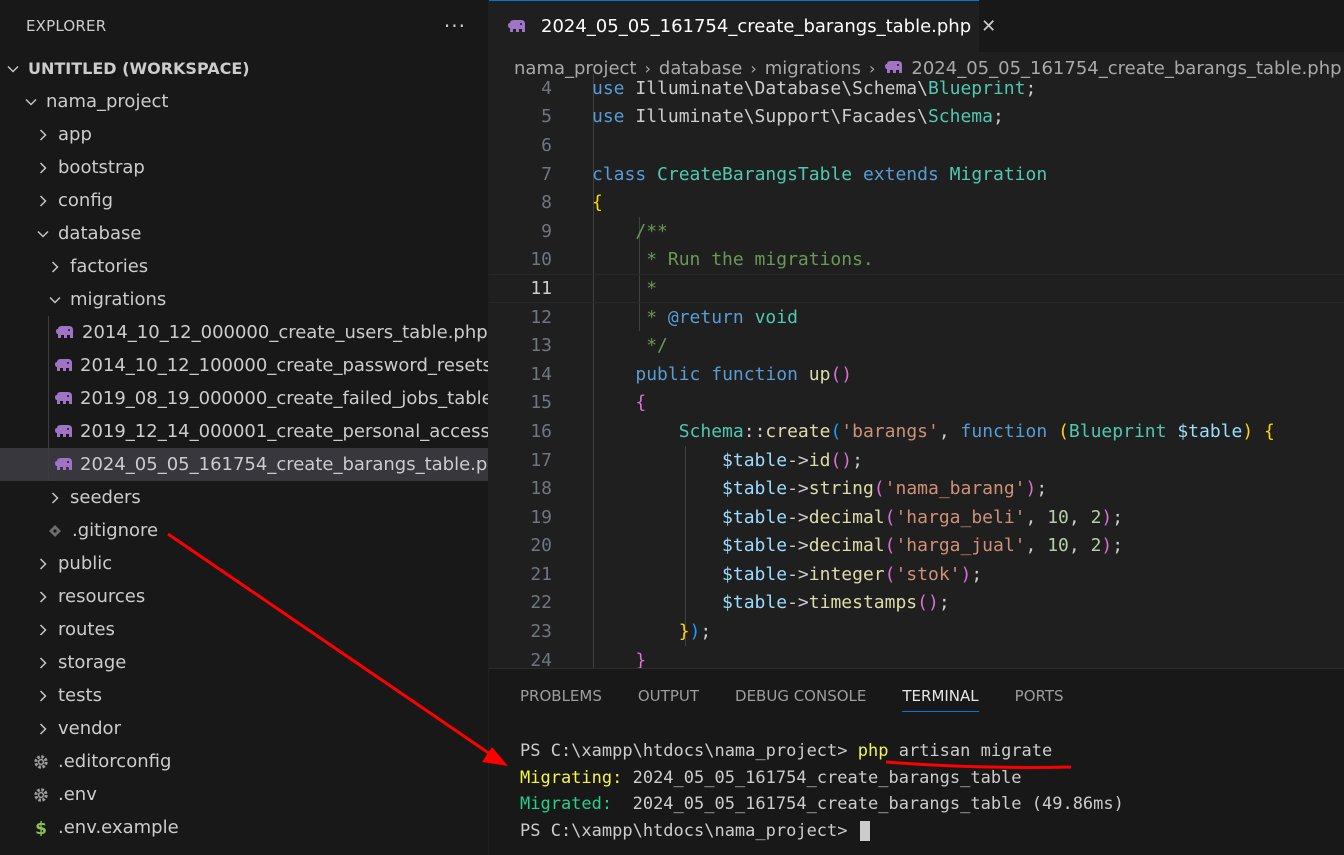 This screenshot has width=1344, height=855. What do you see at coordinates (85, 563) in the screenshot?
I see `tree-item-label: public` at bounding box center [85, 563].